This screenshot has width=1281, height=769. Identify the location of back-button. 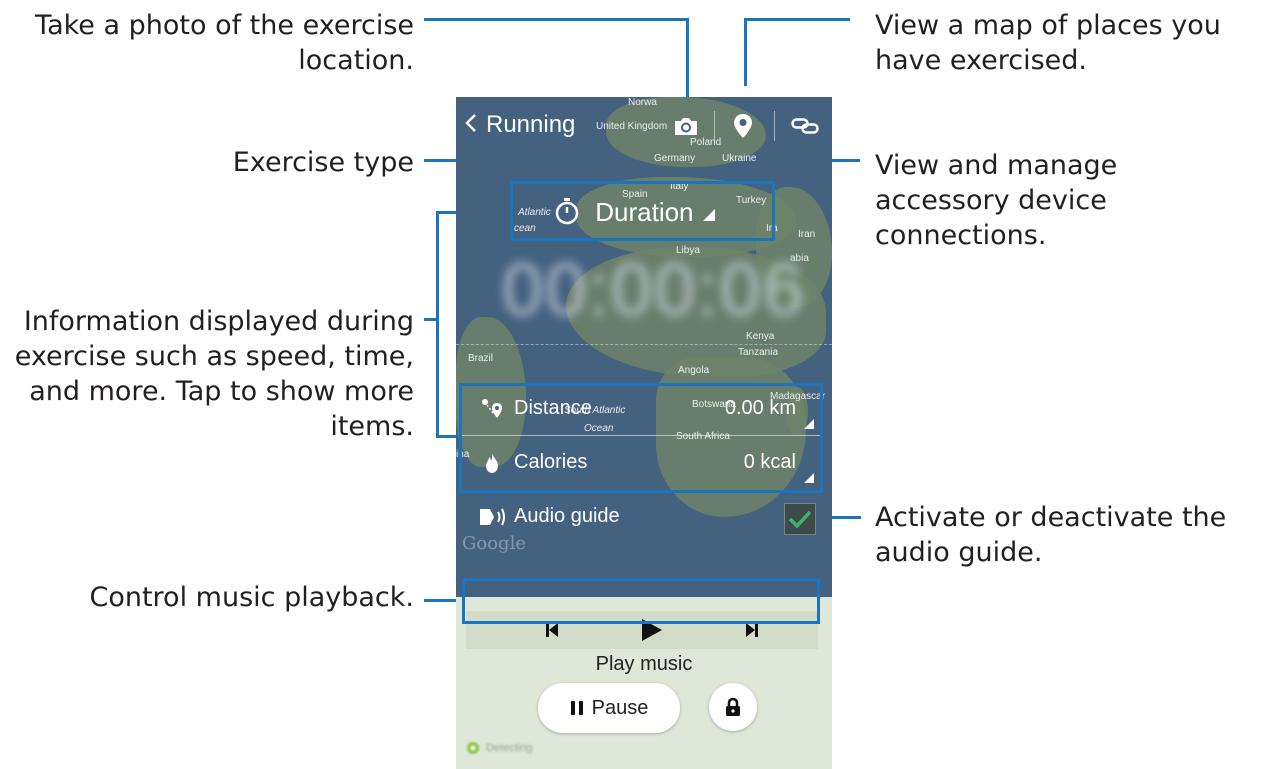
(471, 126).